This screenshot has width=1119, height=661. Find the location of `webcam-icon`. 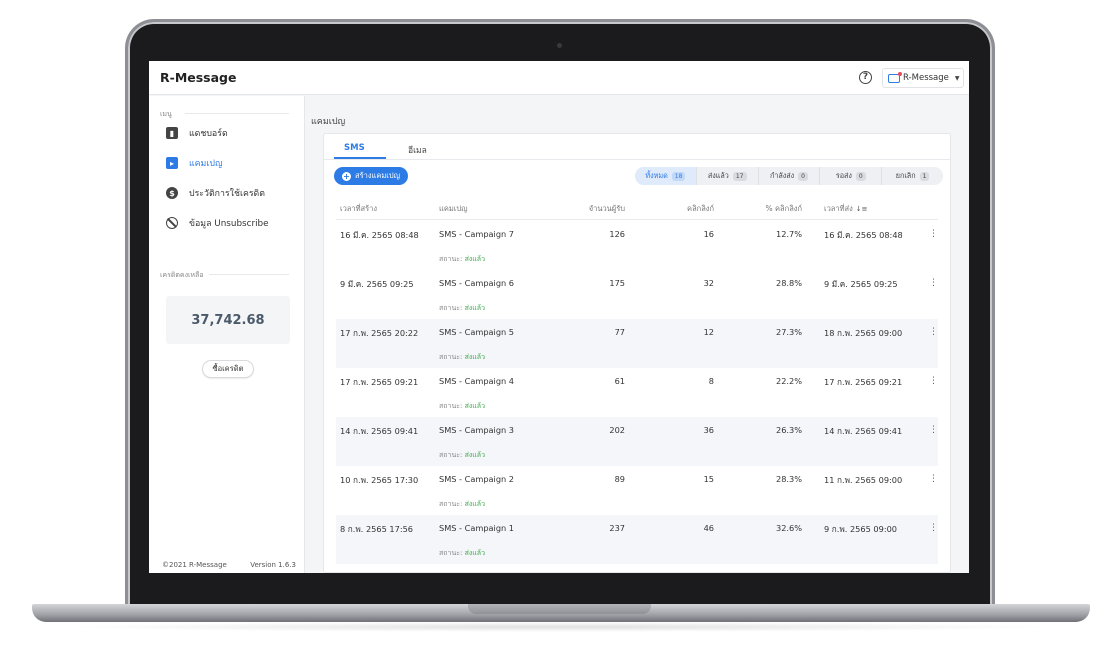

webcam-icon is located at coordinates (559, 45).